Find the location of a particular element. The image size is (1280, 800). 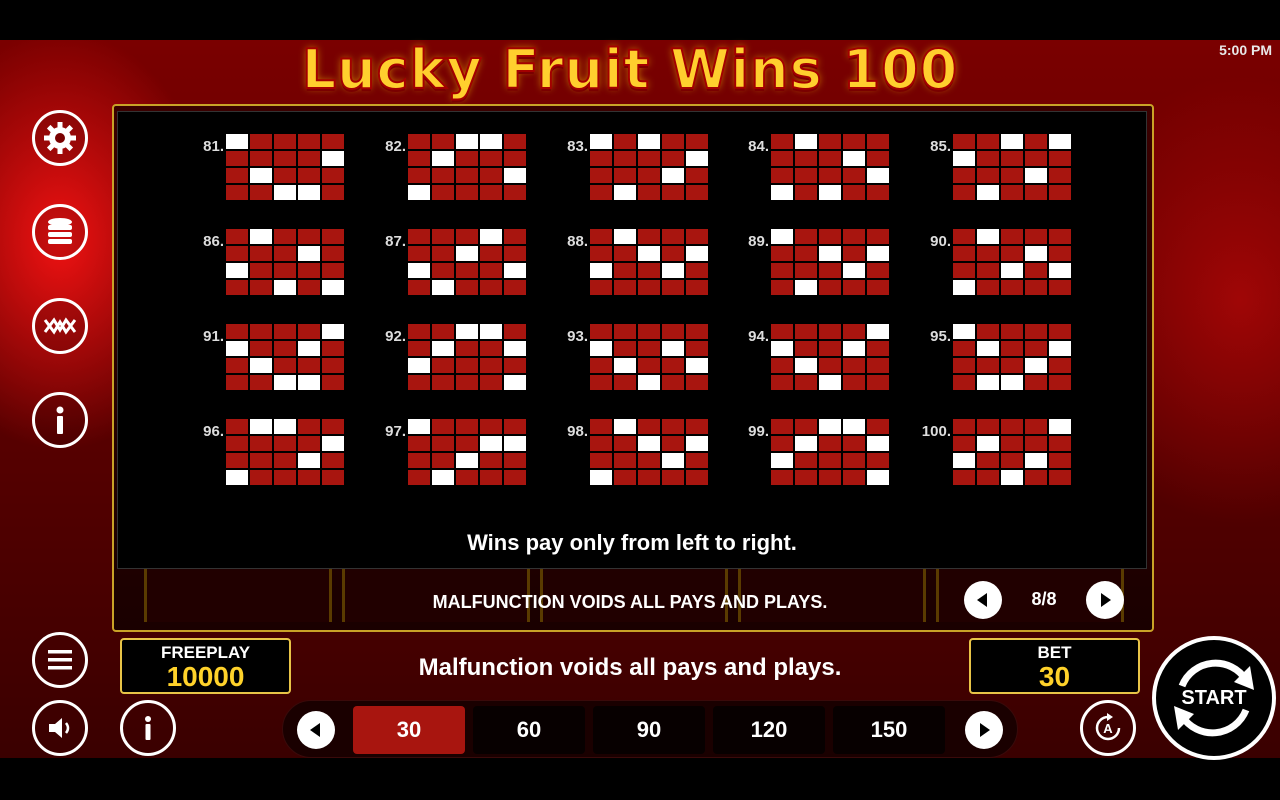

autoplay-button: A is located at coordinates (1108, 728).